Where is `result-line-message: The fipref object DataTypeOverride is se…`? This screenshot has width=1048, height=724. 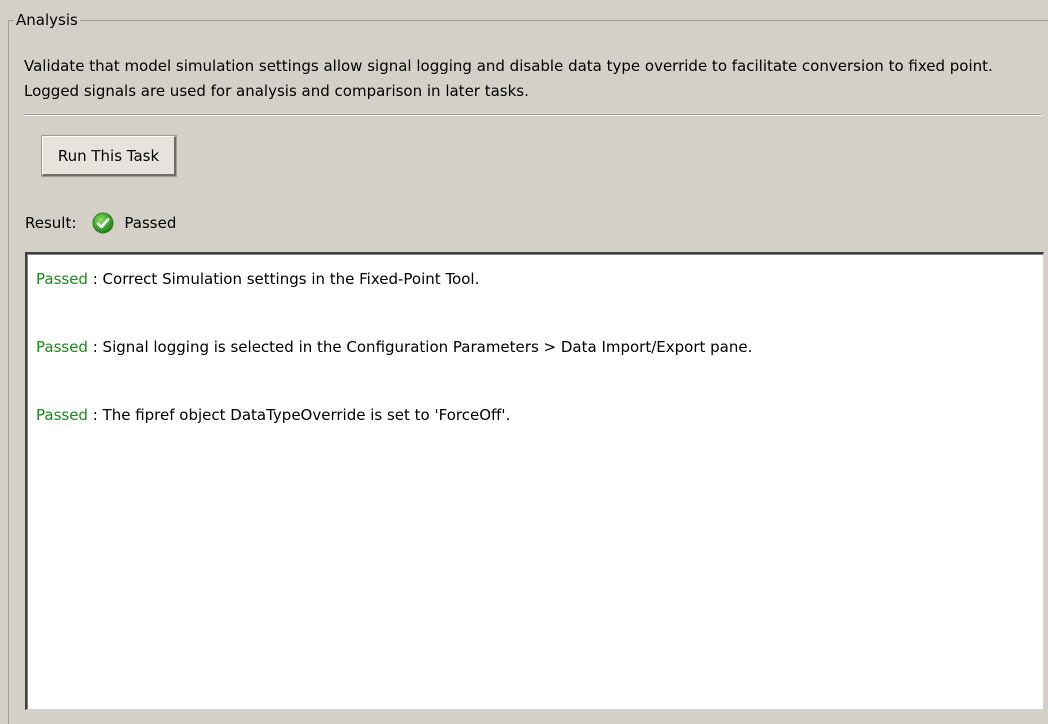 result-line-message: The fipref object DataTypeOverride is se… is located at coordinates (306, 415).